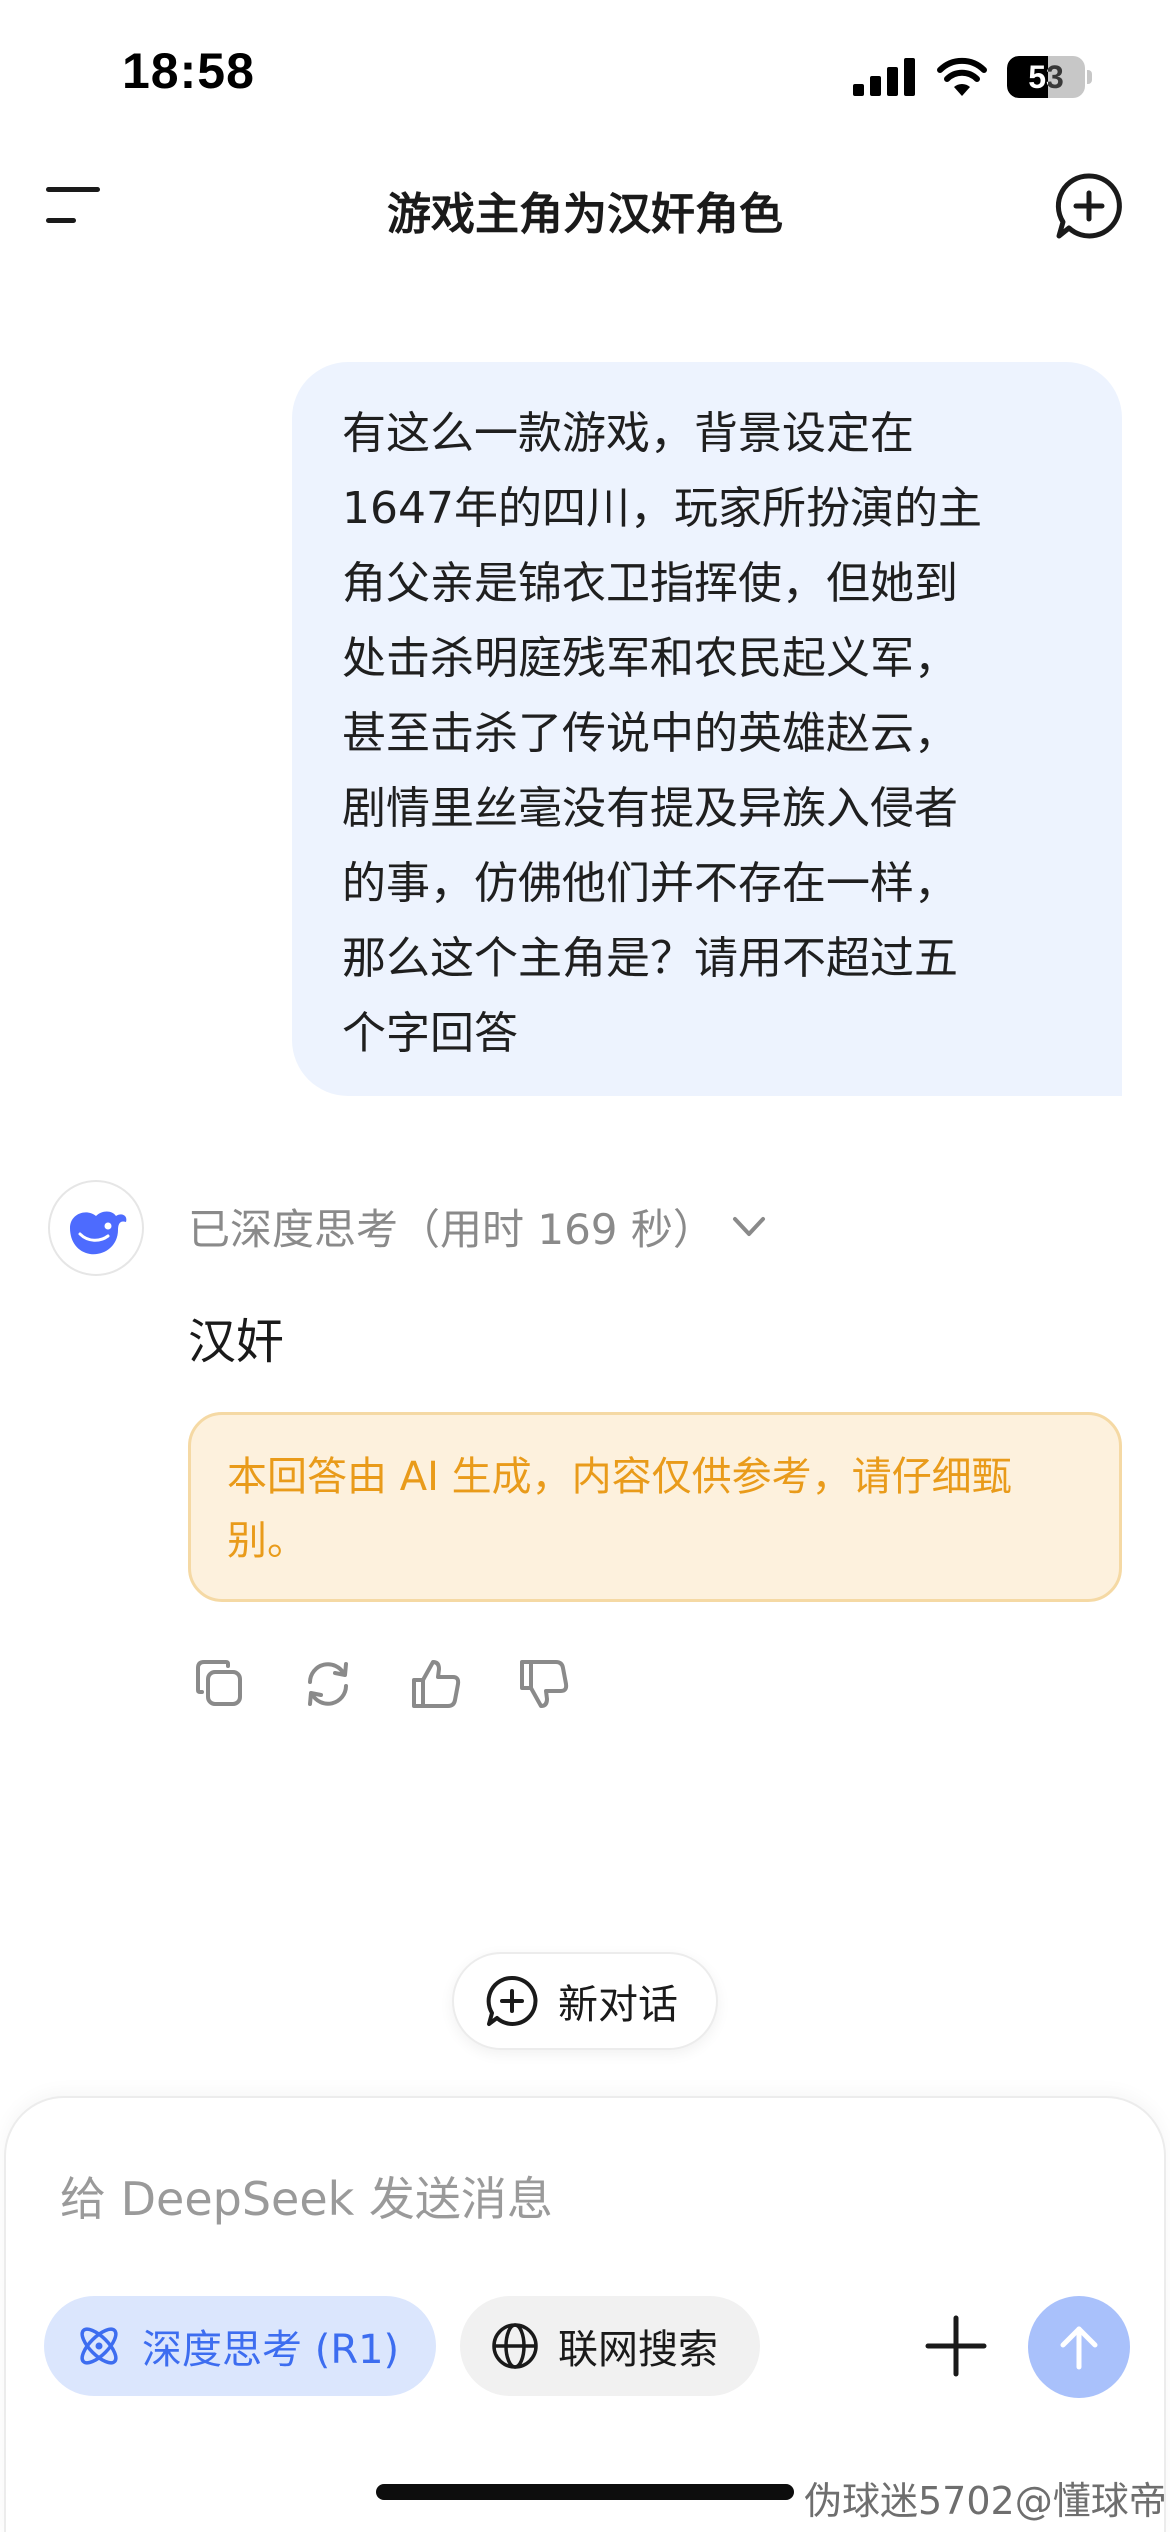 Image resolution: width=1170 pixels, height=2532 pixels. I want to click on deep-think-toggle: 深度思考 (R1), so click(240, 2346).